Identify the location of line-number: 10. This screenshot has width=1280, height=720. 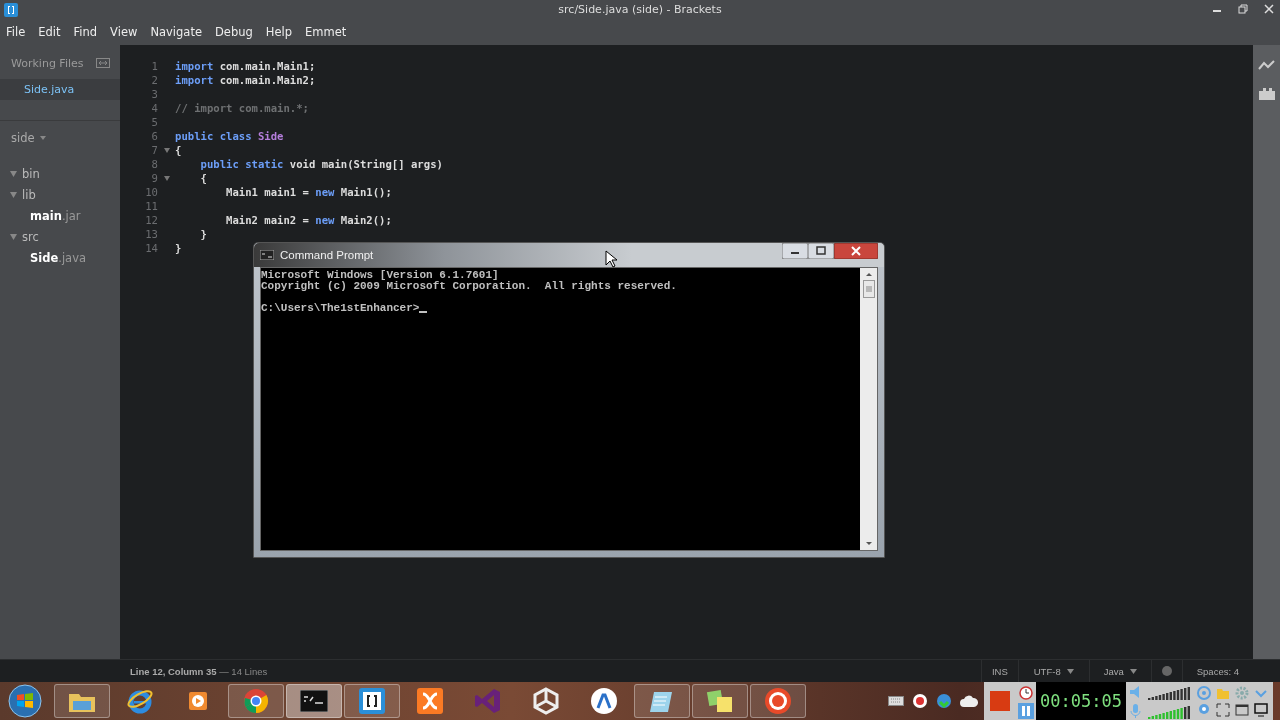
(151, 192).